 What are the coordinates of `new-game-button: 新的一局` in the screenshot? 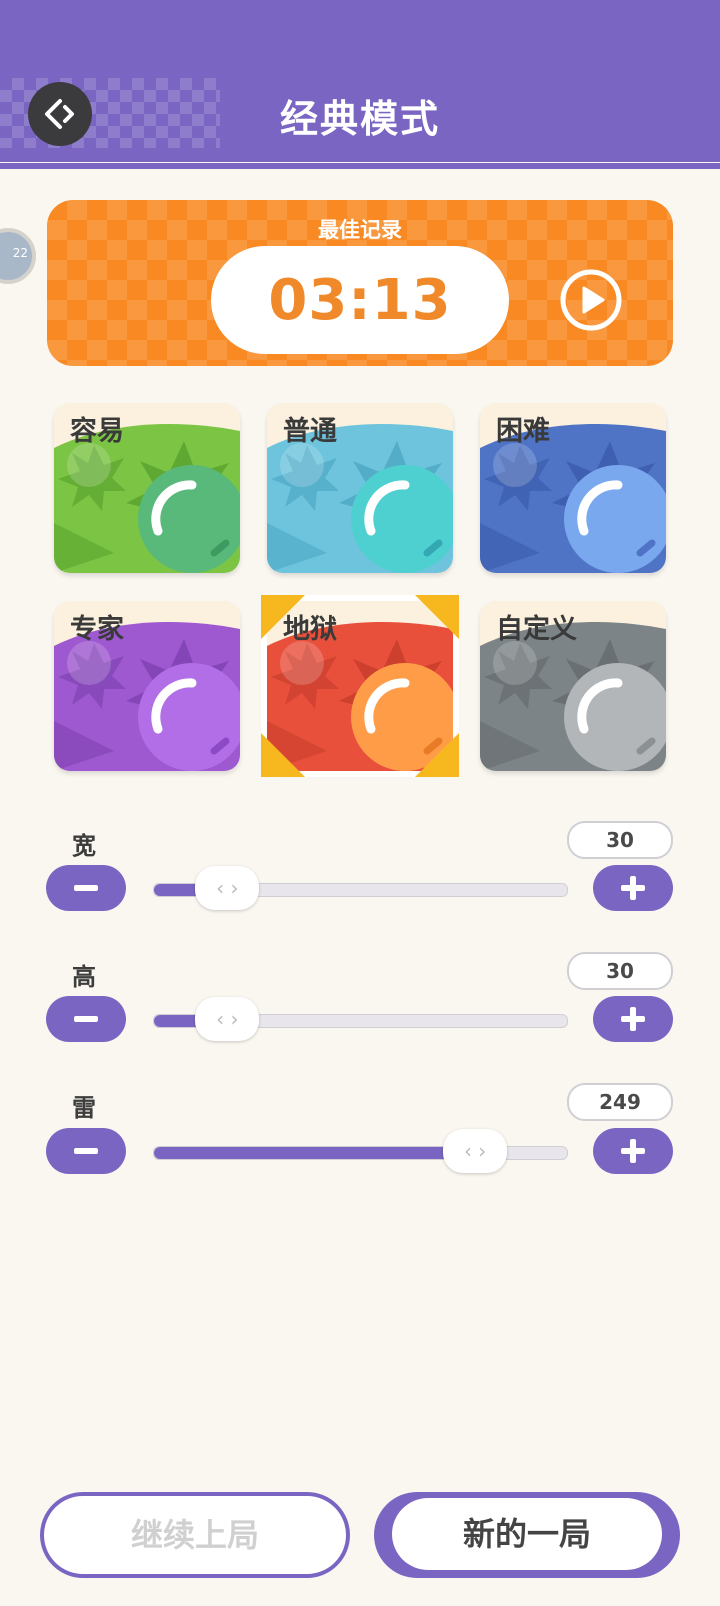 It's located at (527, 1535).